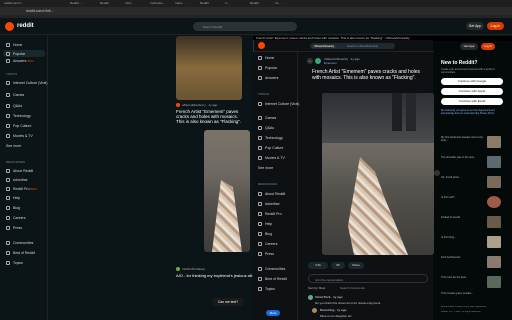  I want to click on modal-search-placeholder: Search in r/StreetArtInsanity, so click(363, 46).